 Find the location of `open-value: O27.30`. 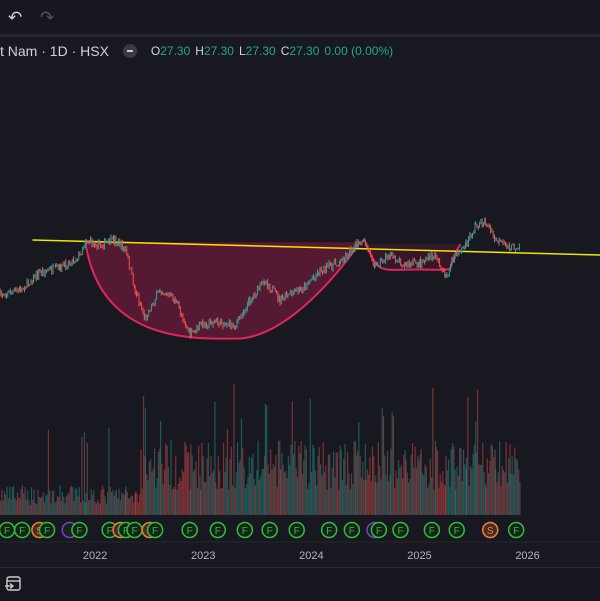

open-value: O27.30 is located at coordinates (170, 51).